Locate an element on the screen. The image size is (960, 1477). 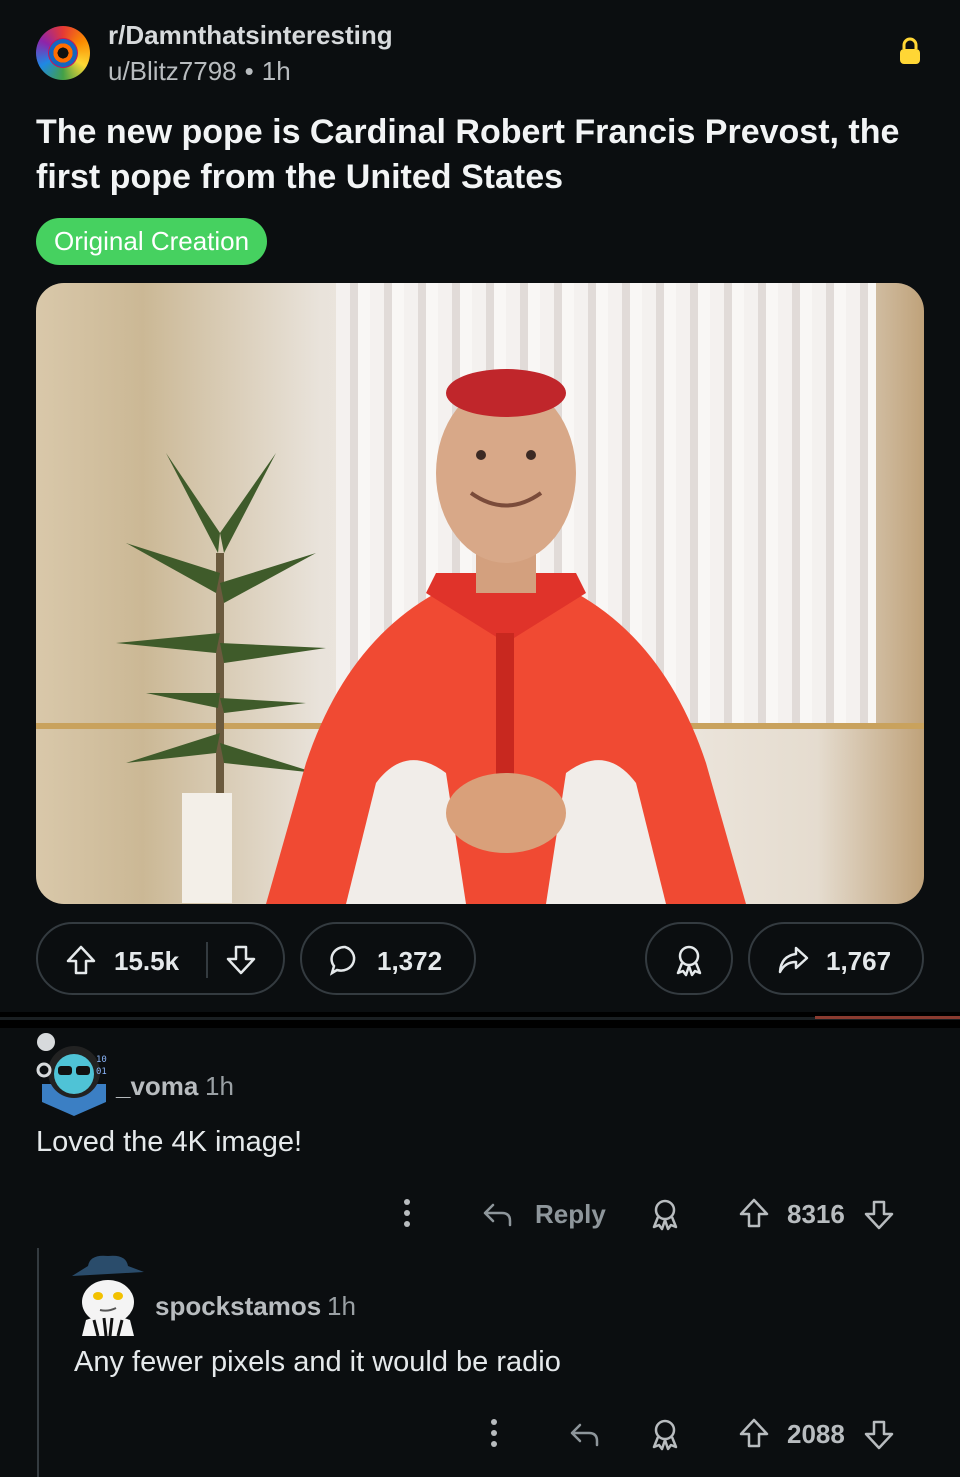
comment-avatar is located at coordinates (108, 1295).